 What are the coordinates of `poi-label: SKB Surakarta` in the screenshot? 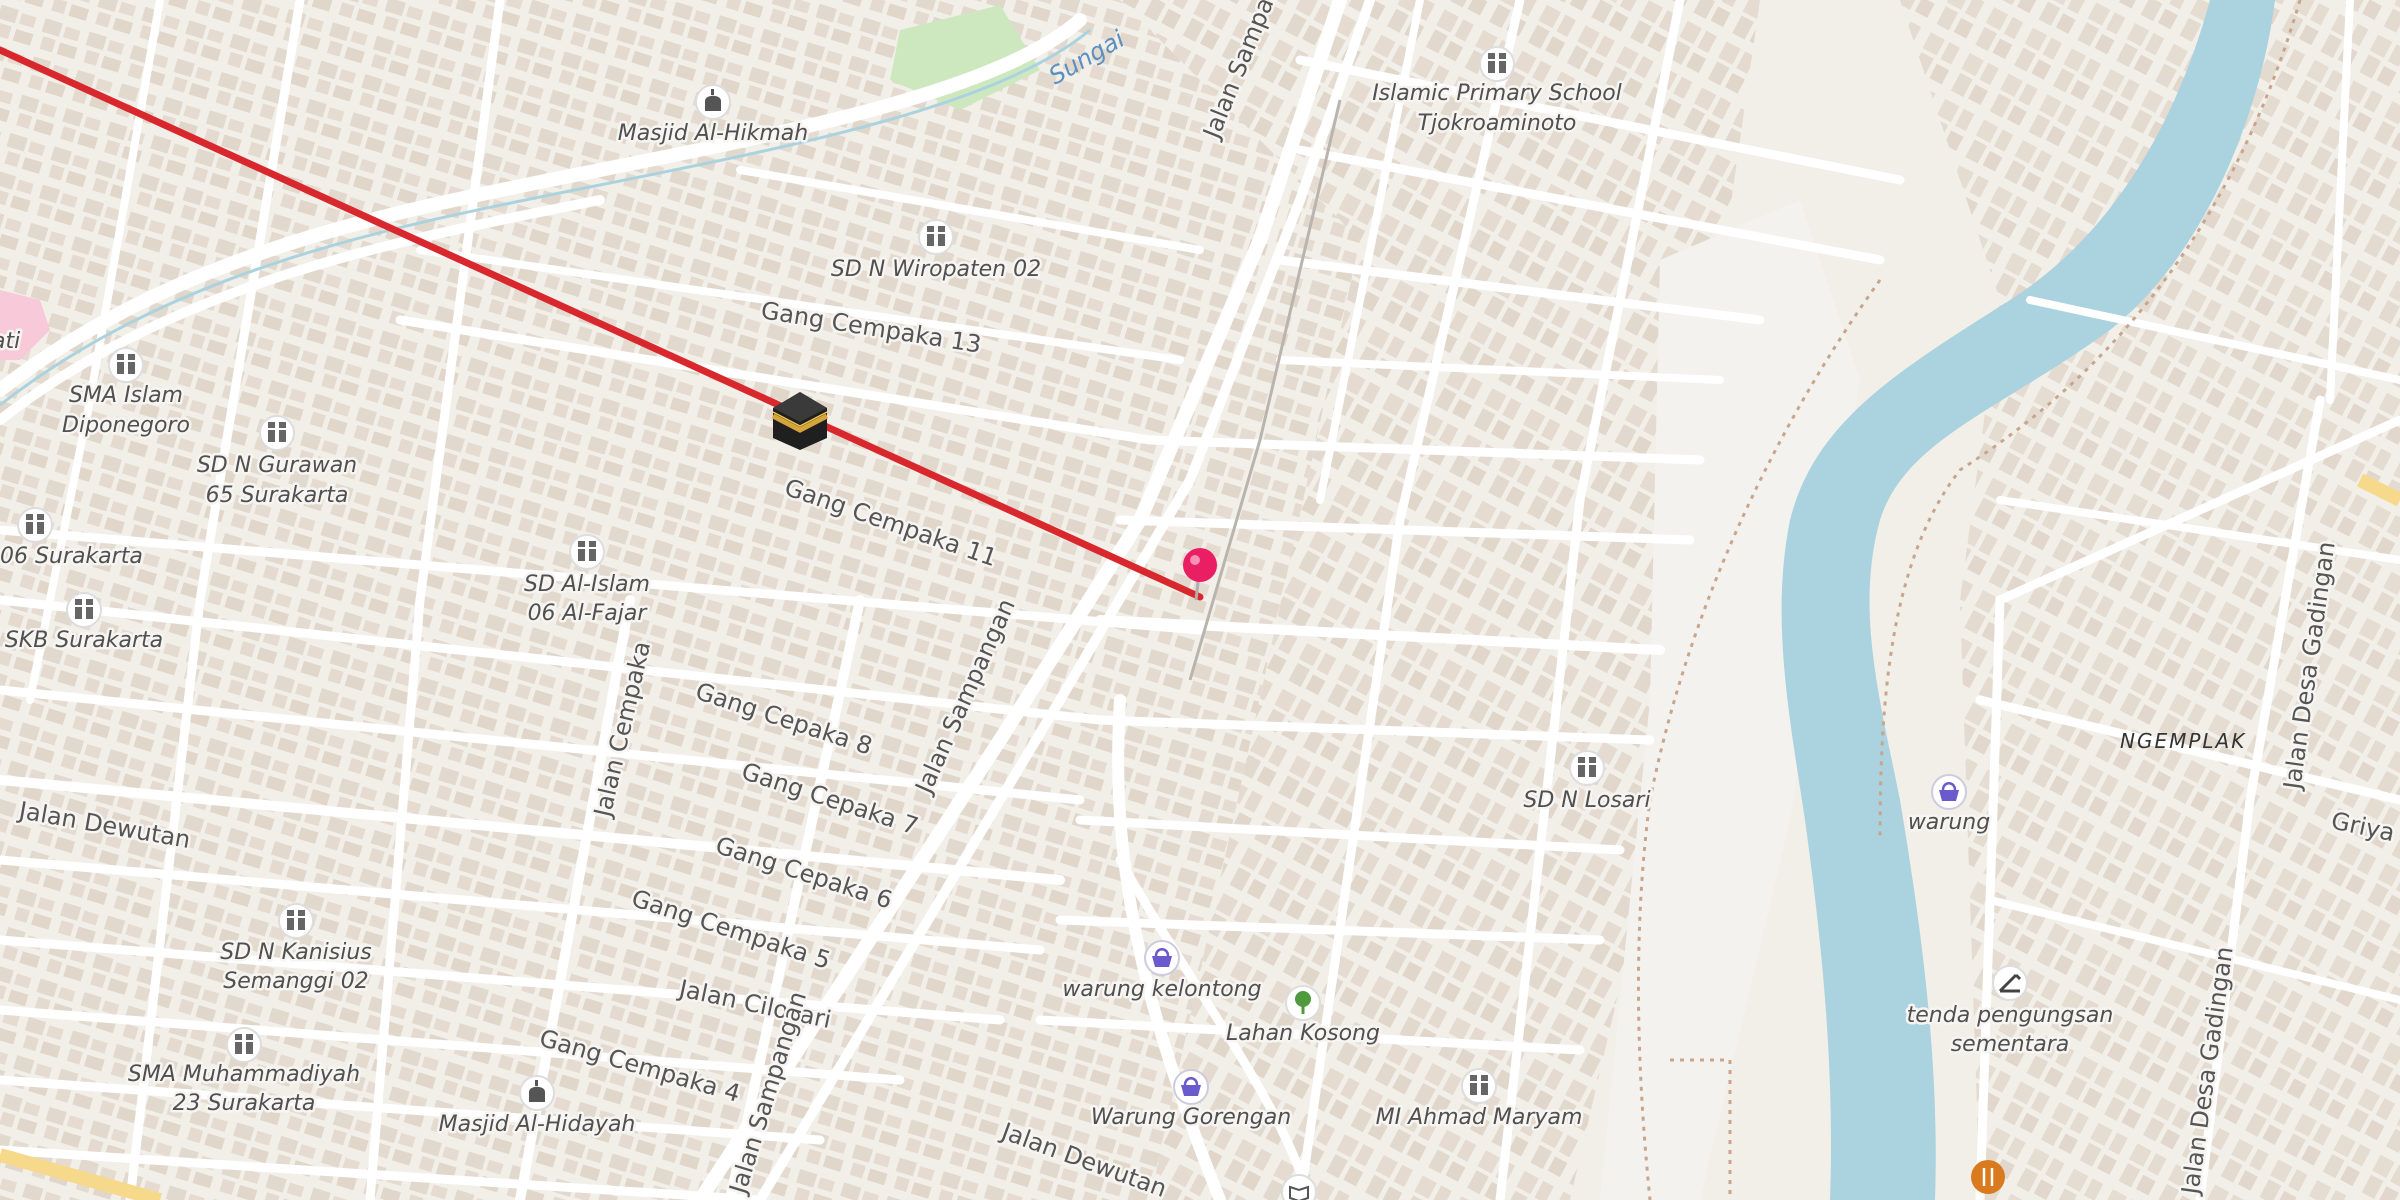 It's located at (84, 640).